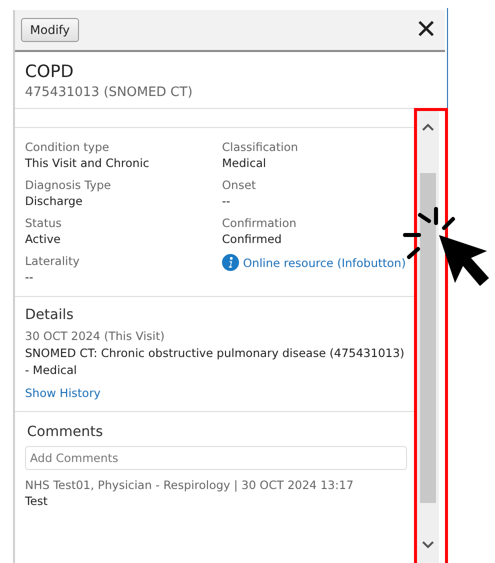  I want to click on comment-input-field: Add Comments, so click(216, 458).